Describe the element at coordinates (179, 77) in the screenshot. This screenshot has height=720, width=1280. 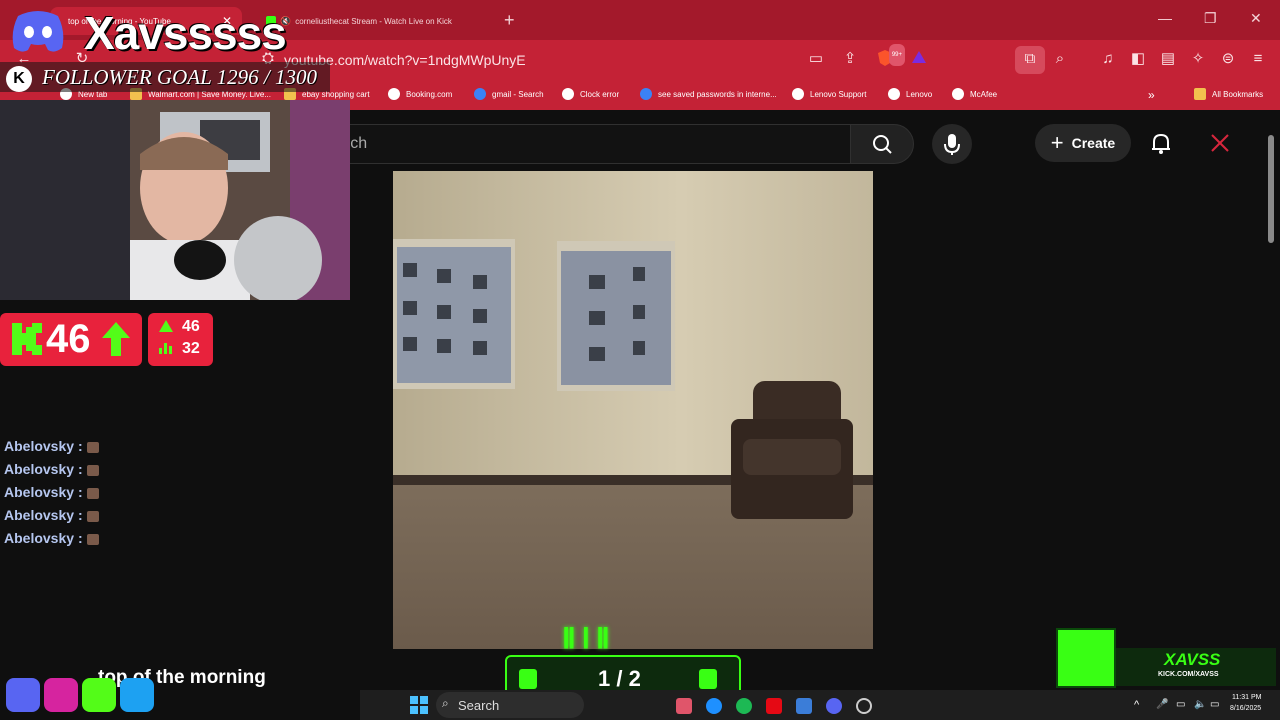
I see `follower-goal-text: FOLLOWER GOAL 1296 / 1300` at that location.